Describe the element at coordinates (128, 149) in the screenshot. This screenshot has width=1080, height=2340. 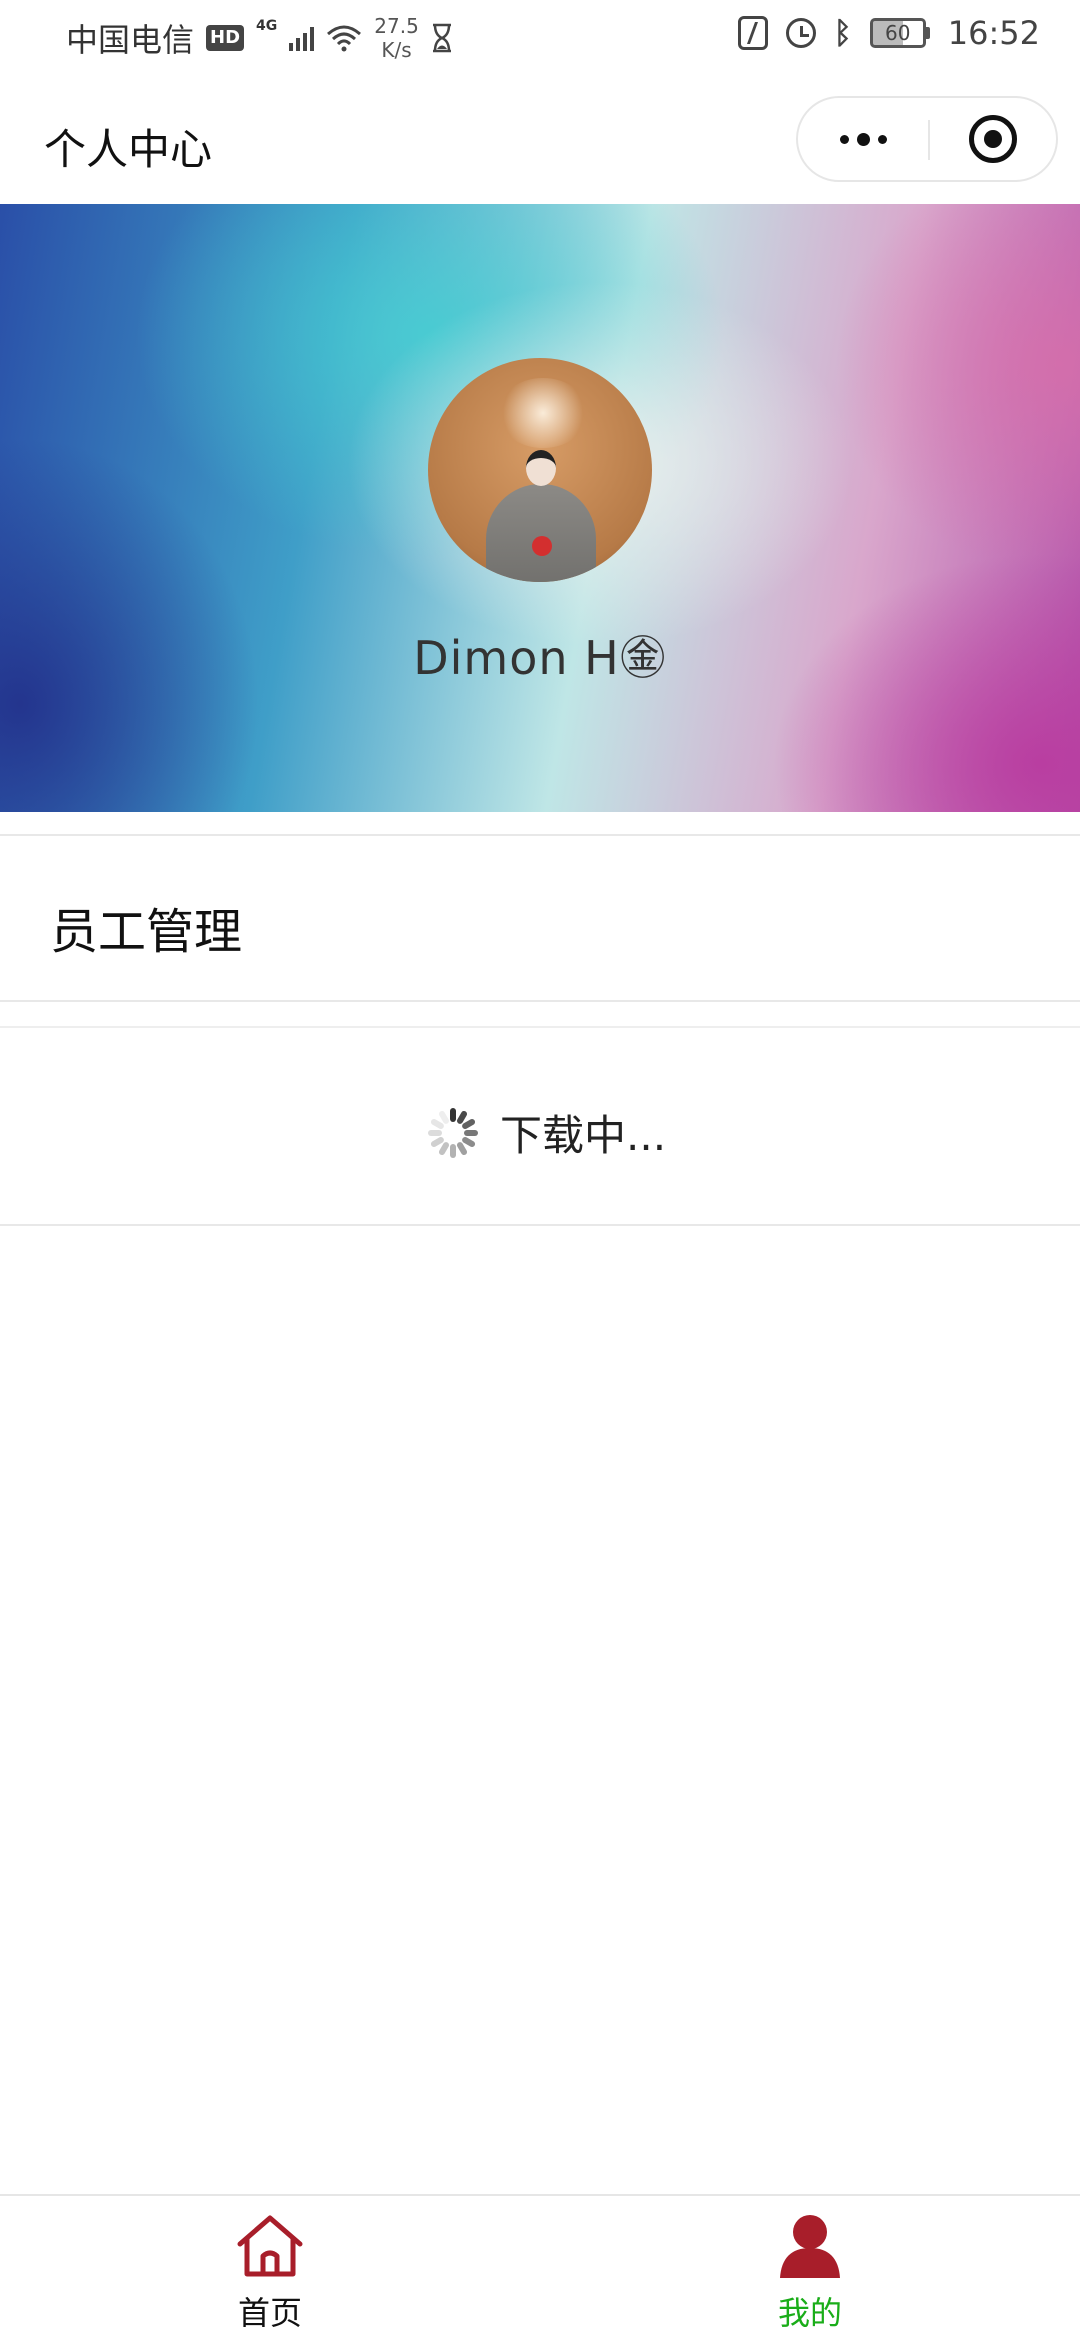
I see `page-title: 个人中心` at that location.